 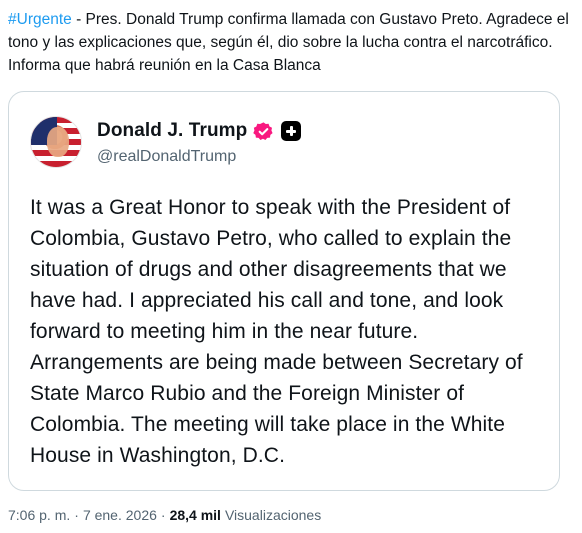 What do you see at coordinates (40, 19) in the screenshot?
I see `hashtag-link: #Urgente` at bounding box center [40, 19].